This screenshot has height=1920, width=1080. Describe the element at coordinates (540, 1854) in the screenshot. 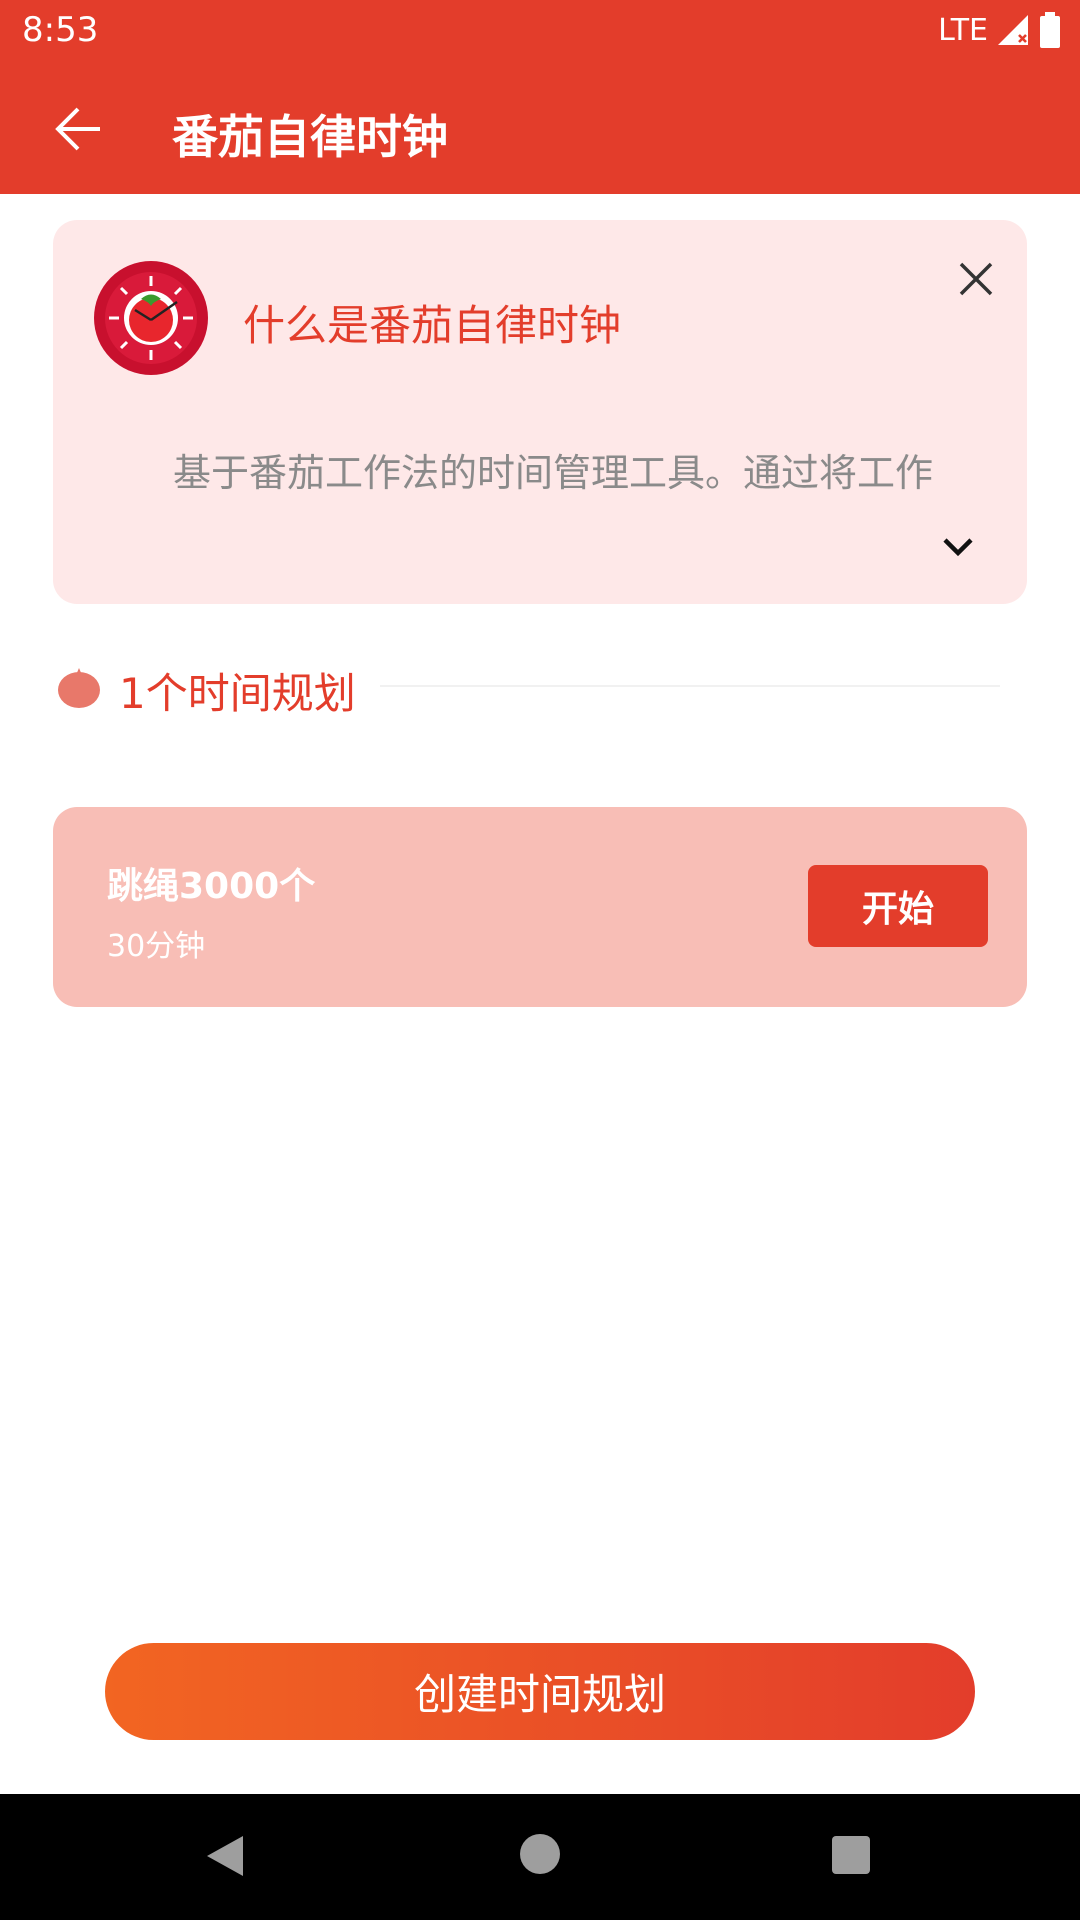

I see `nav-home-icon` at that location.